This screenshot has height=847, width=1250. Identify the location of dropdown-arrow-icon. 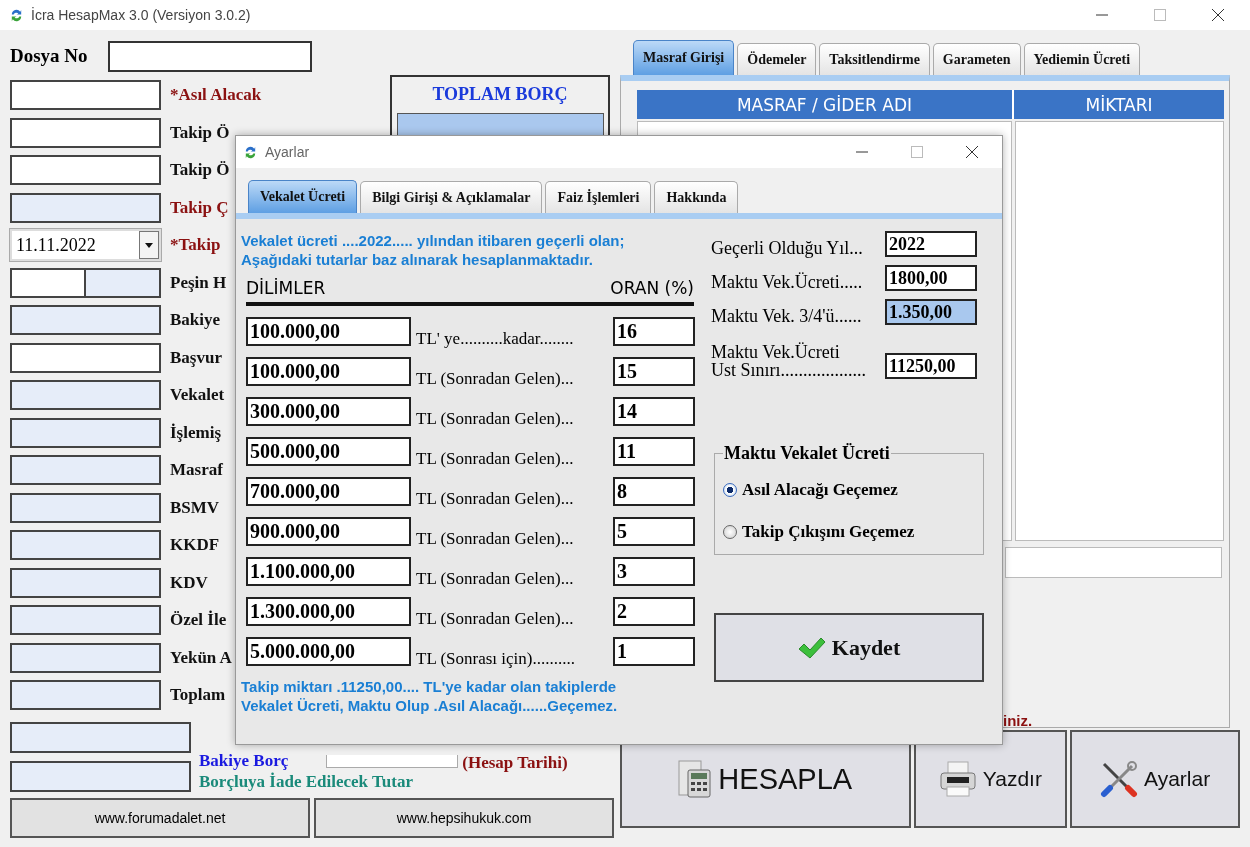
(149, 245).